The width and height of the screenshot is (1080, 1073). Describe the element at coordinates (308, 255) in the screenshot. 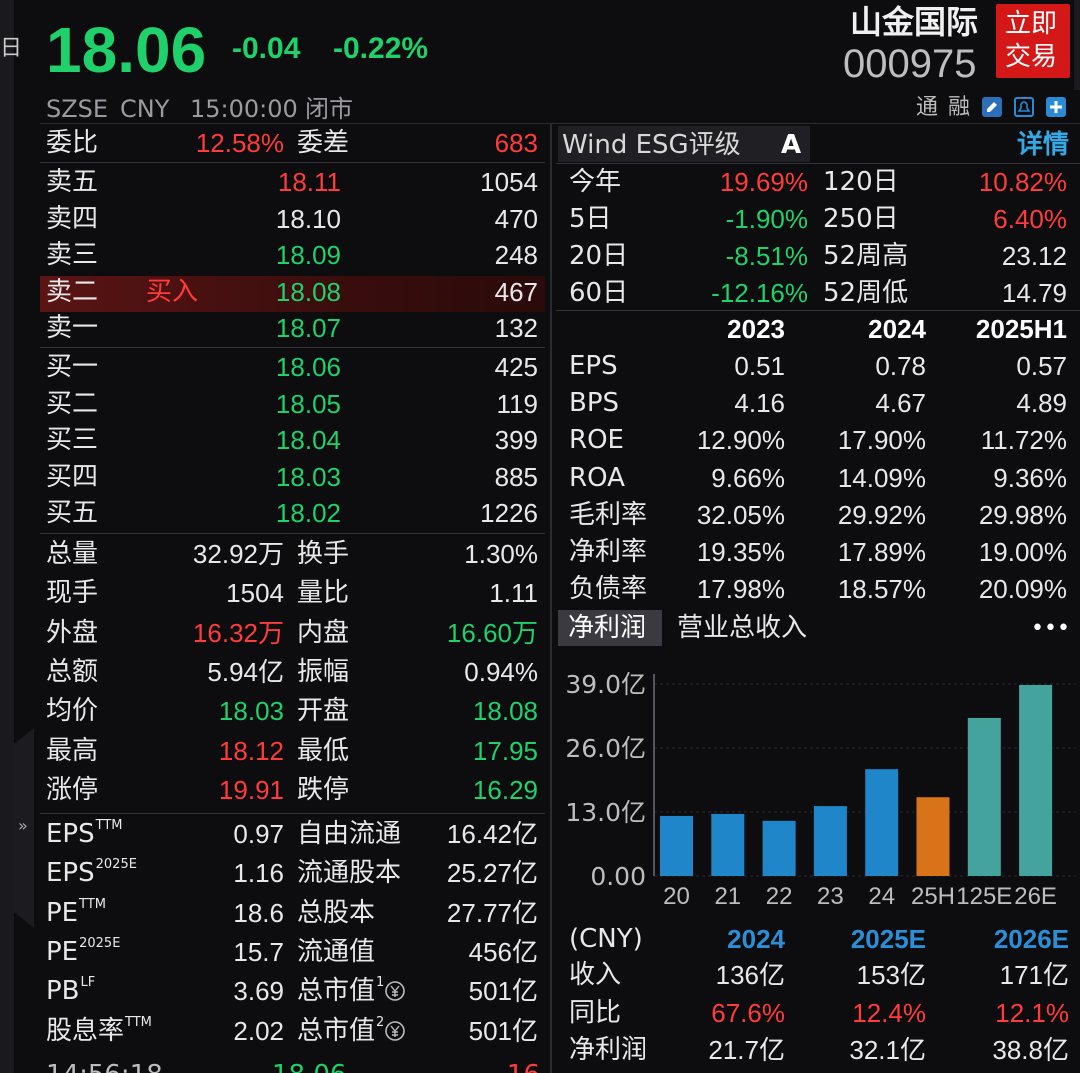

I see `ask-price: 18.09` at that location.